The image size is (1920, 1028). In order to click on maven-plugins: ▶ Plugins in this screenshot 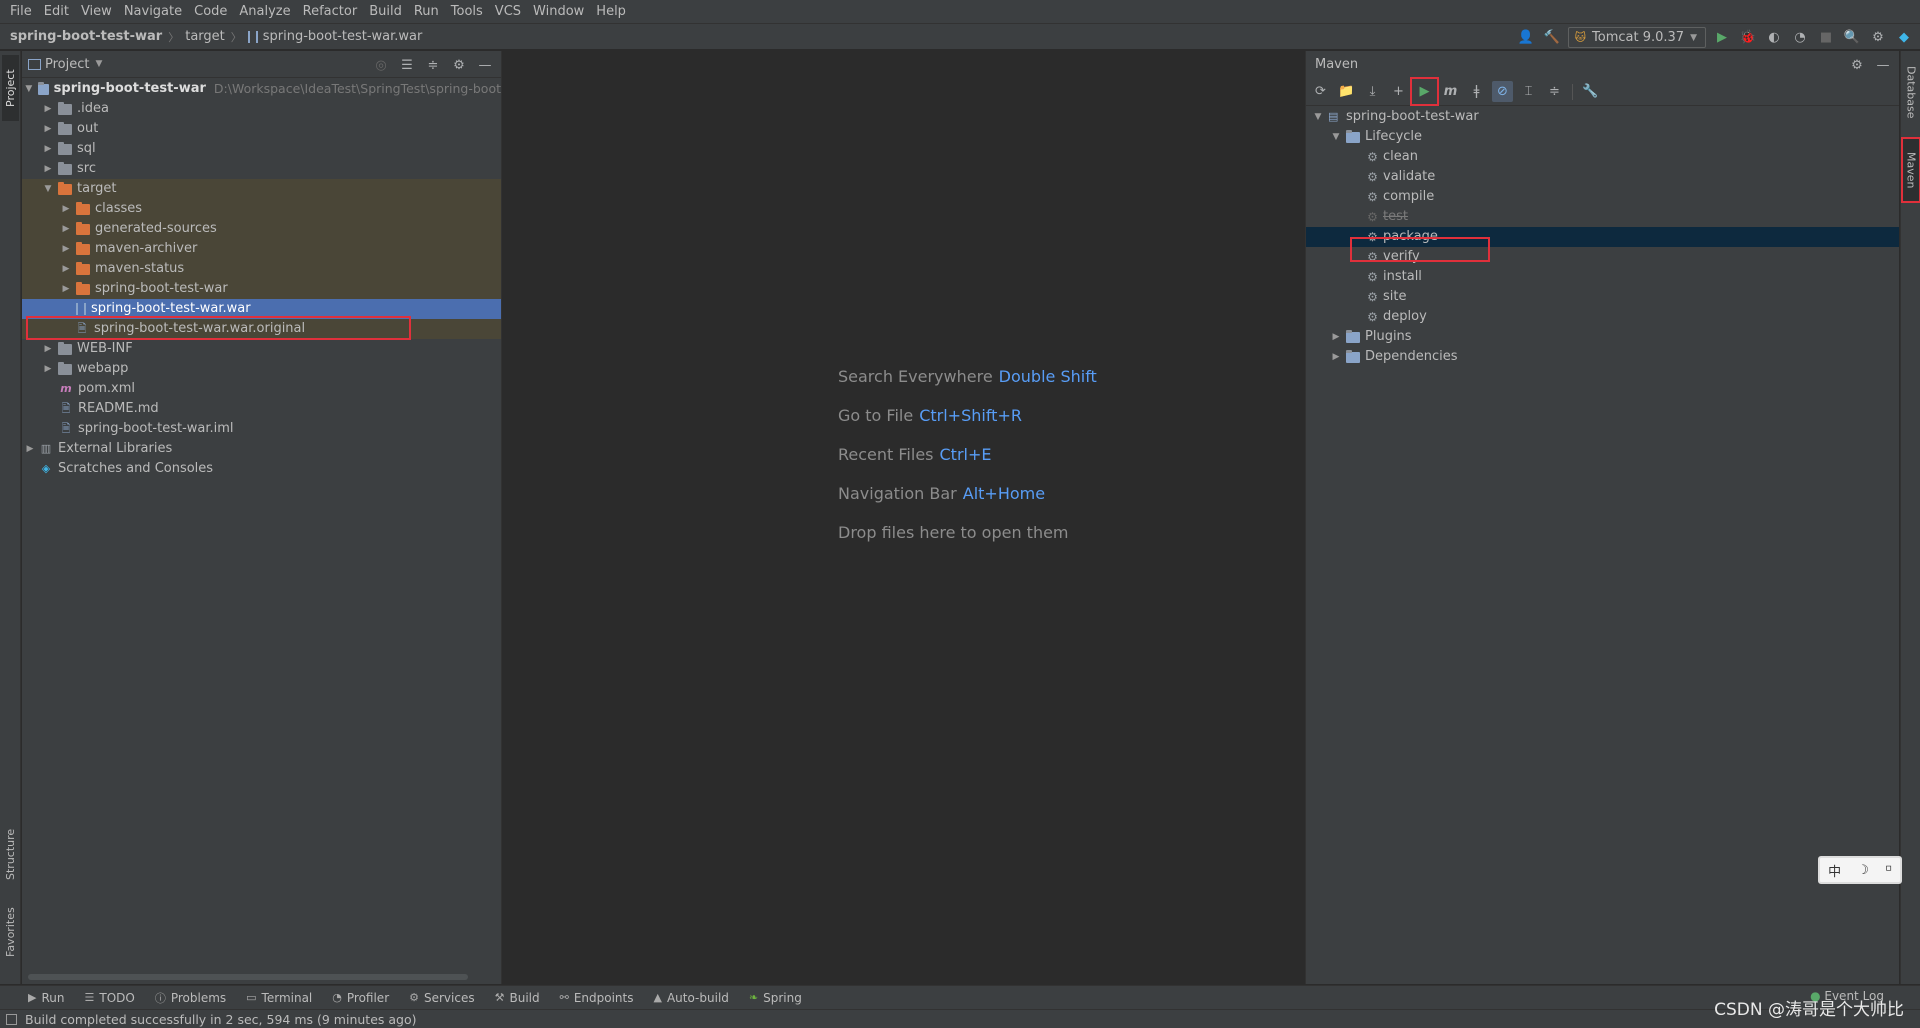, I will do `click(1602, 337)`.